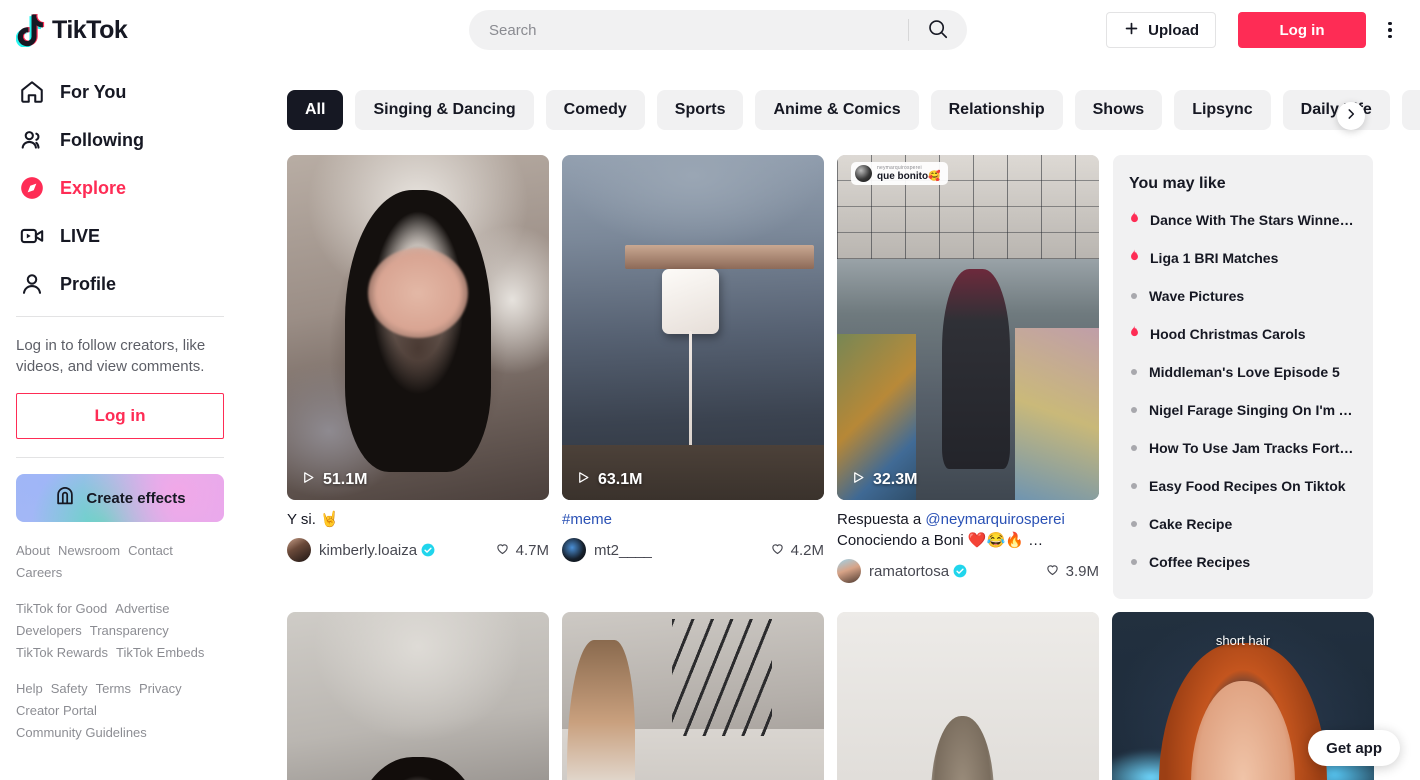  Describe the element at coordinates (49, 631) in the screenshot. I see `footer-link: Developers` at that location.